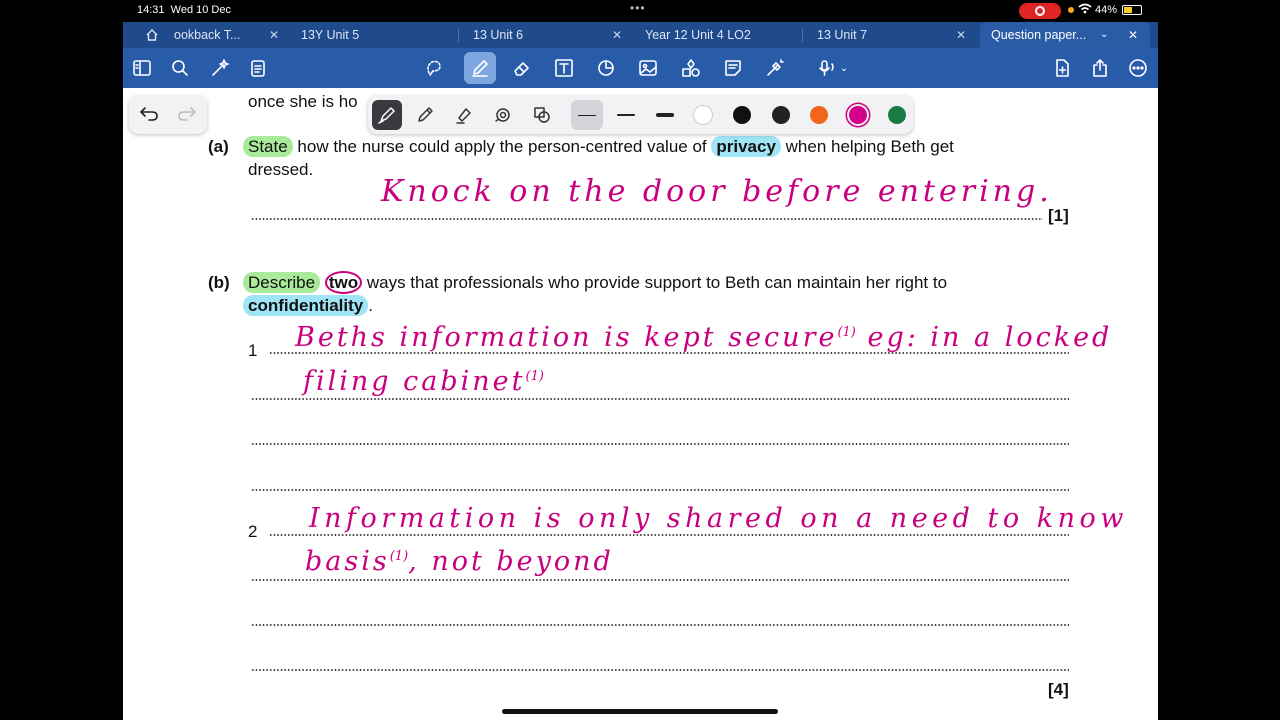  What do you see at coordinates (308, 305) in the screenshot?
I see `question-b-text-line2: confidentiality.` at bounding box center [308, 305].